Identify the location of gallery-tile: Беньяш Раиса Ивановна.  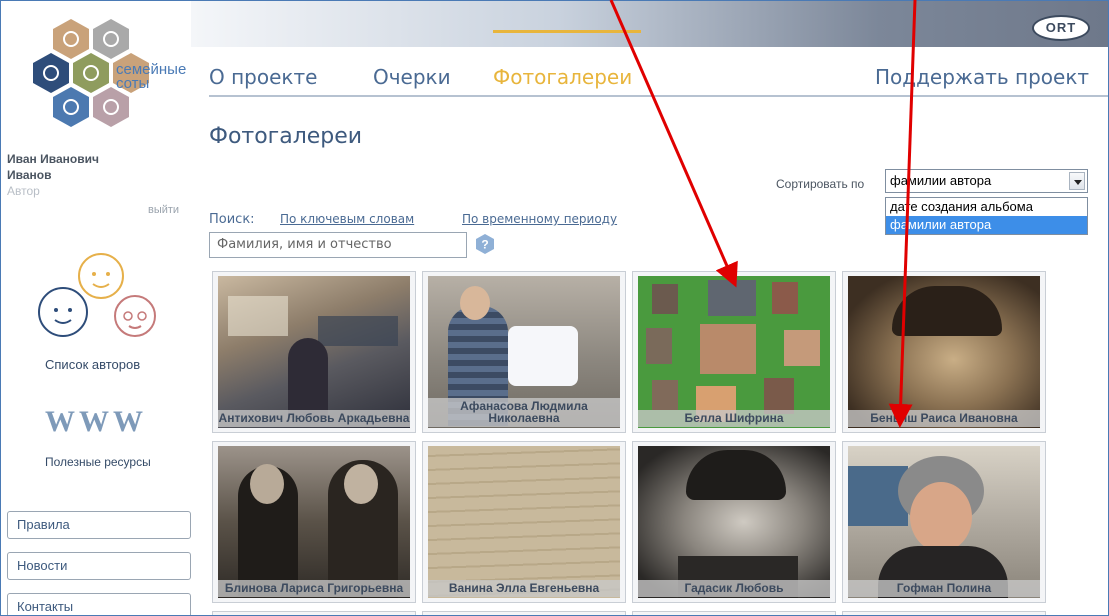
(944, 352).